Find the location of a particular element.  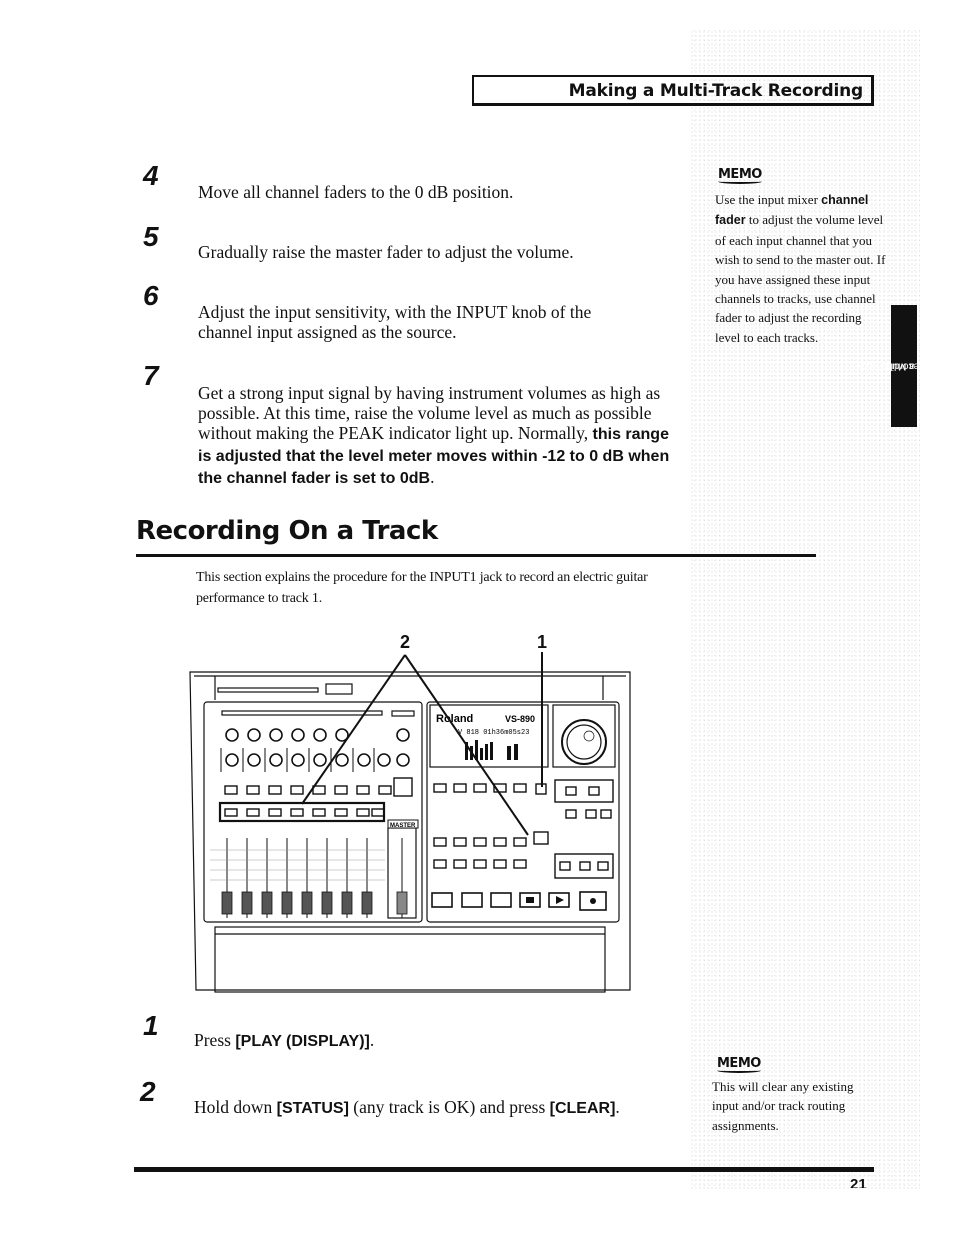

lcd-level-meters is located at coordinates (491, 750).